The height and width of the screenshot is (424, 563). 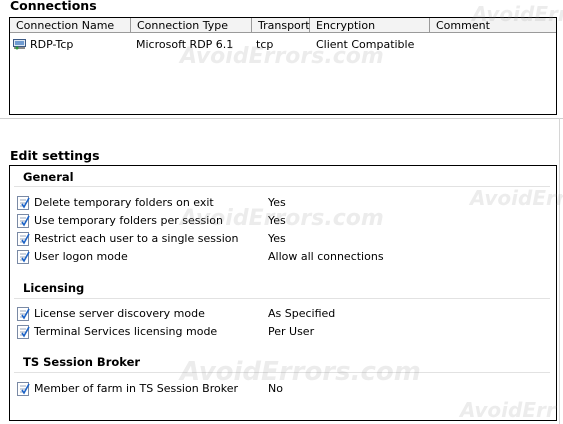 I want to click on column-header-connection-type: Connection Type, so click(x=191, y=25).